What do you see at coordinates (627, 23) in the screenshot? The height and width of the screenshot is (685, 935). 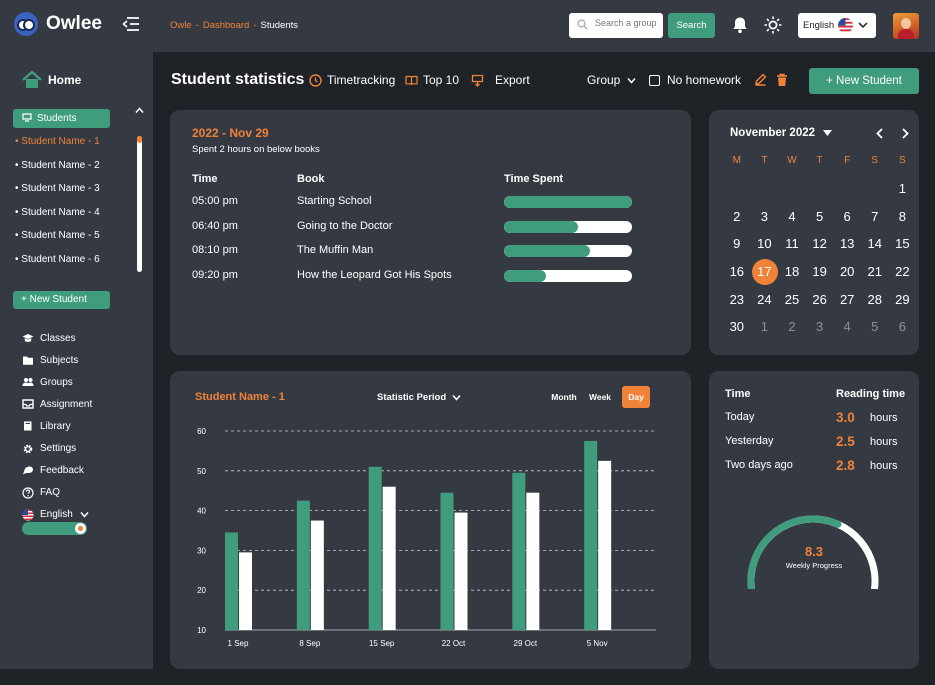 I see `search-input` at bounding box center [627, 23].